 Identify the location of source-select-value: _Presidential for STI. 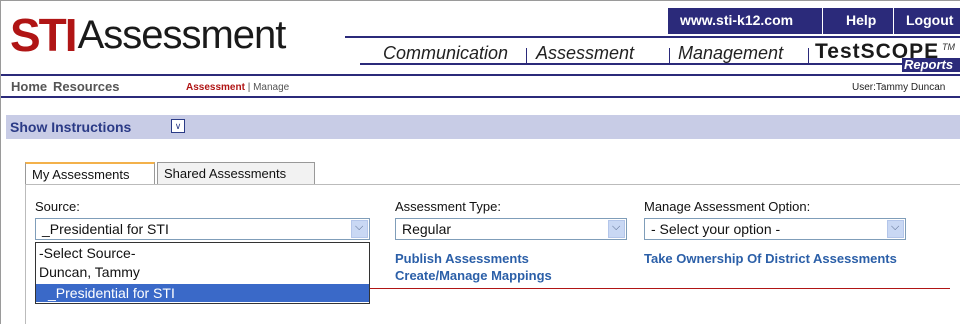
(105, 229).